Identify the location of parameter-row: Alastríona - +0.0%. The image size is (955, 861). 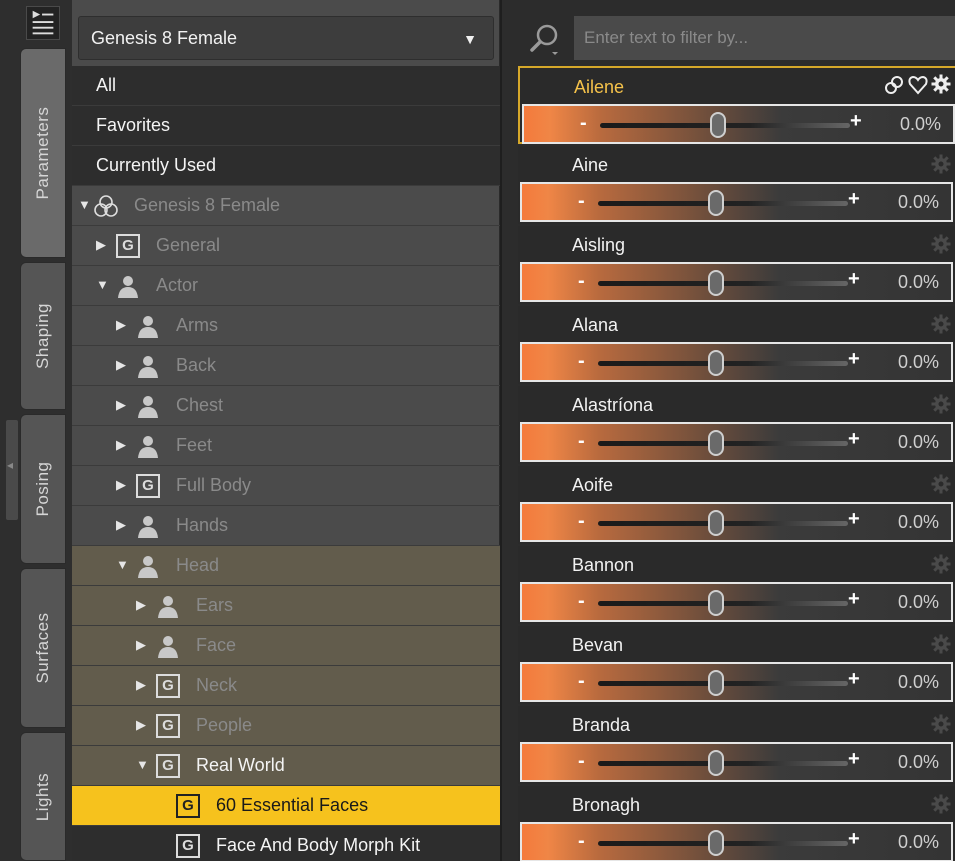
(736, 425).